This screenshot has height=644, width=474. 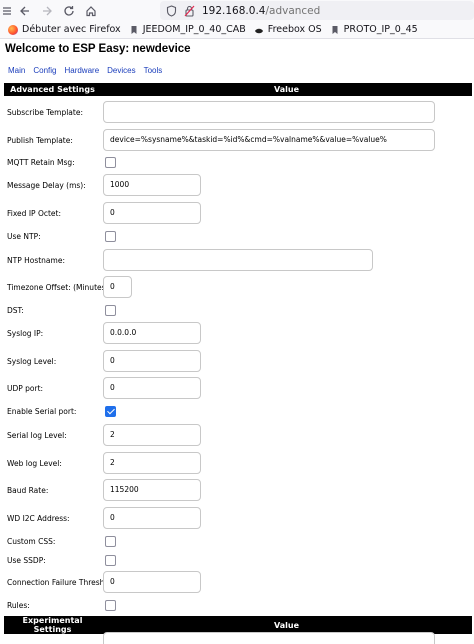 What do you see at coordinates (18, 605) in the screenshot?
I see `field-label: Rules:` at bounding box center [18, 605].